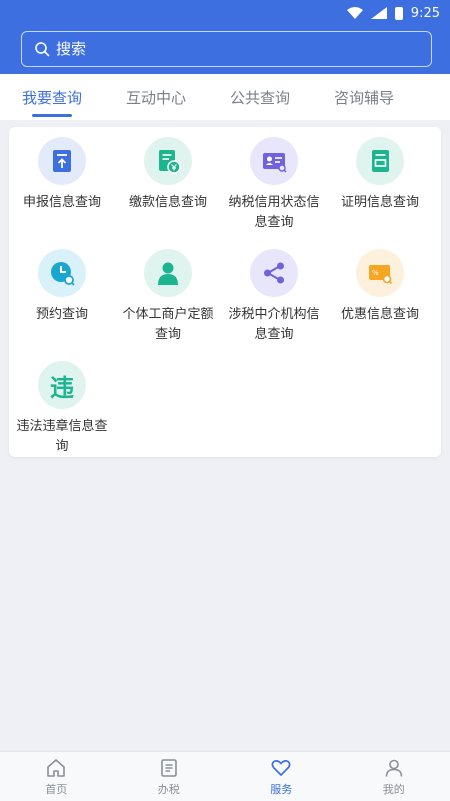  I want to click on nav-tax: 办税, so click(169, 776).